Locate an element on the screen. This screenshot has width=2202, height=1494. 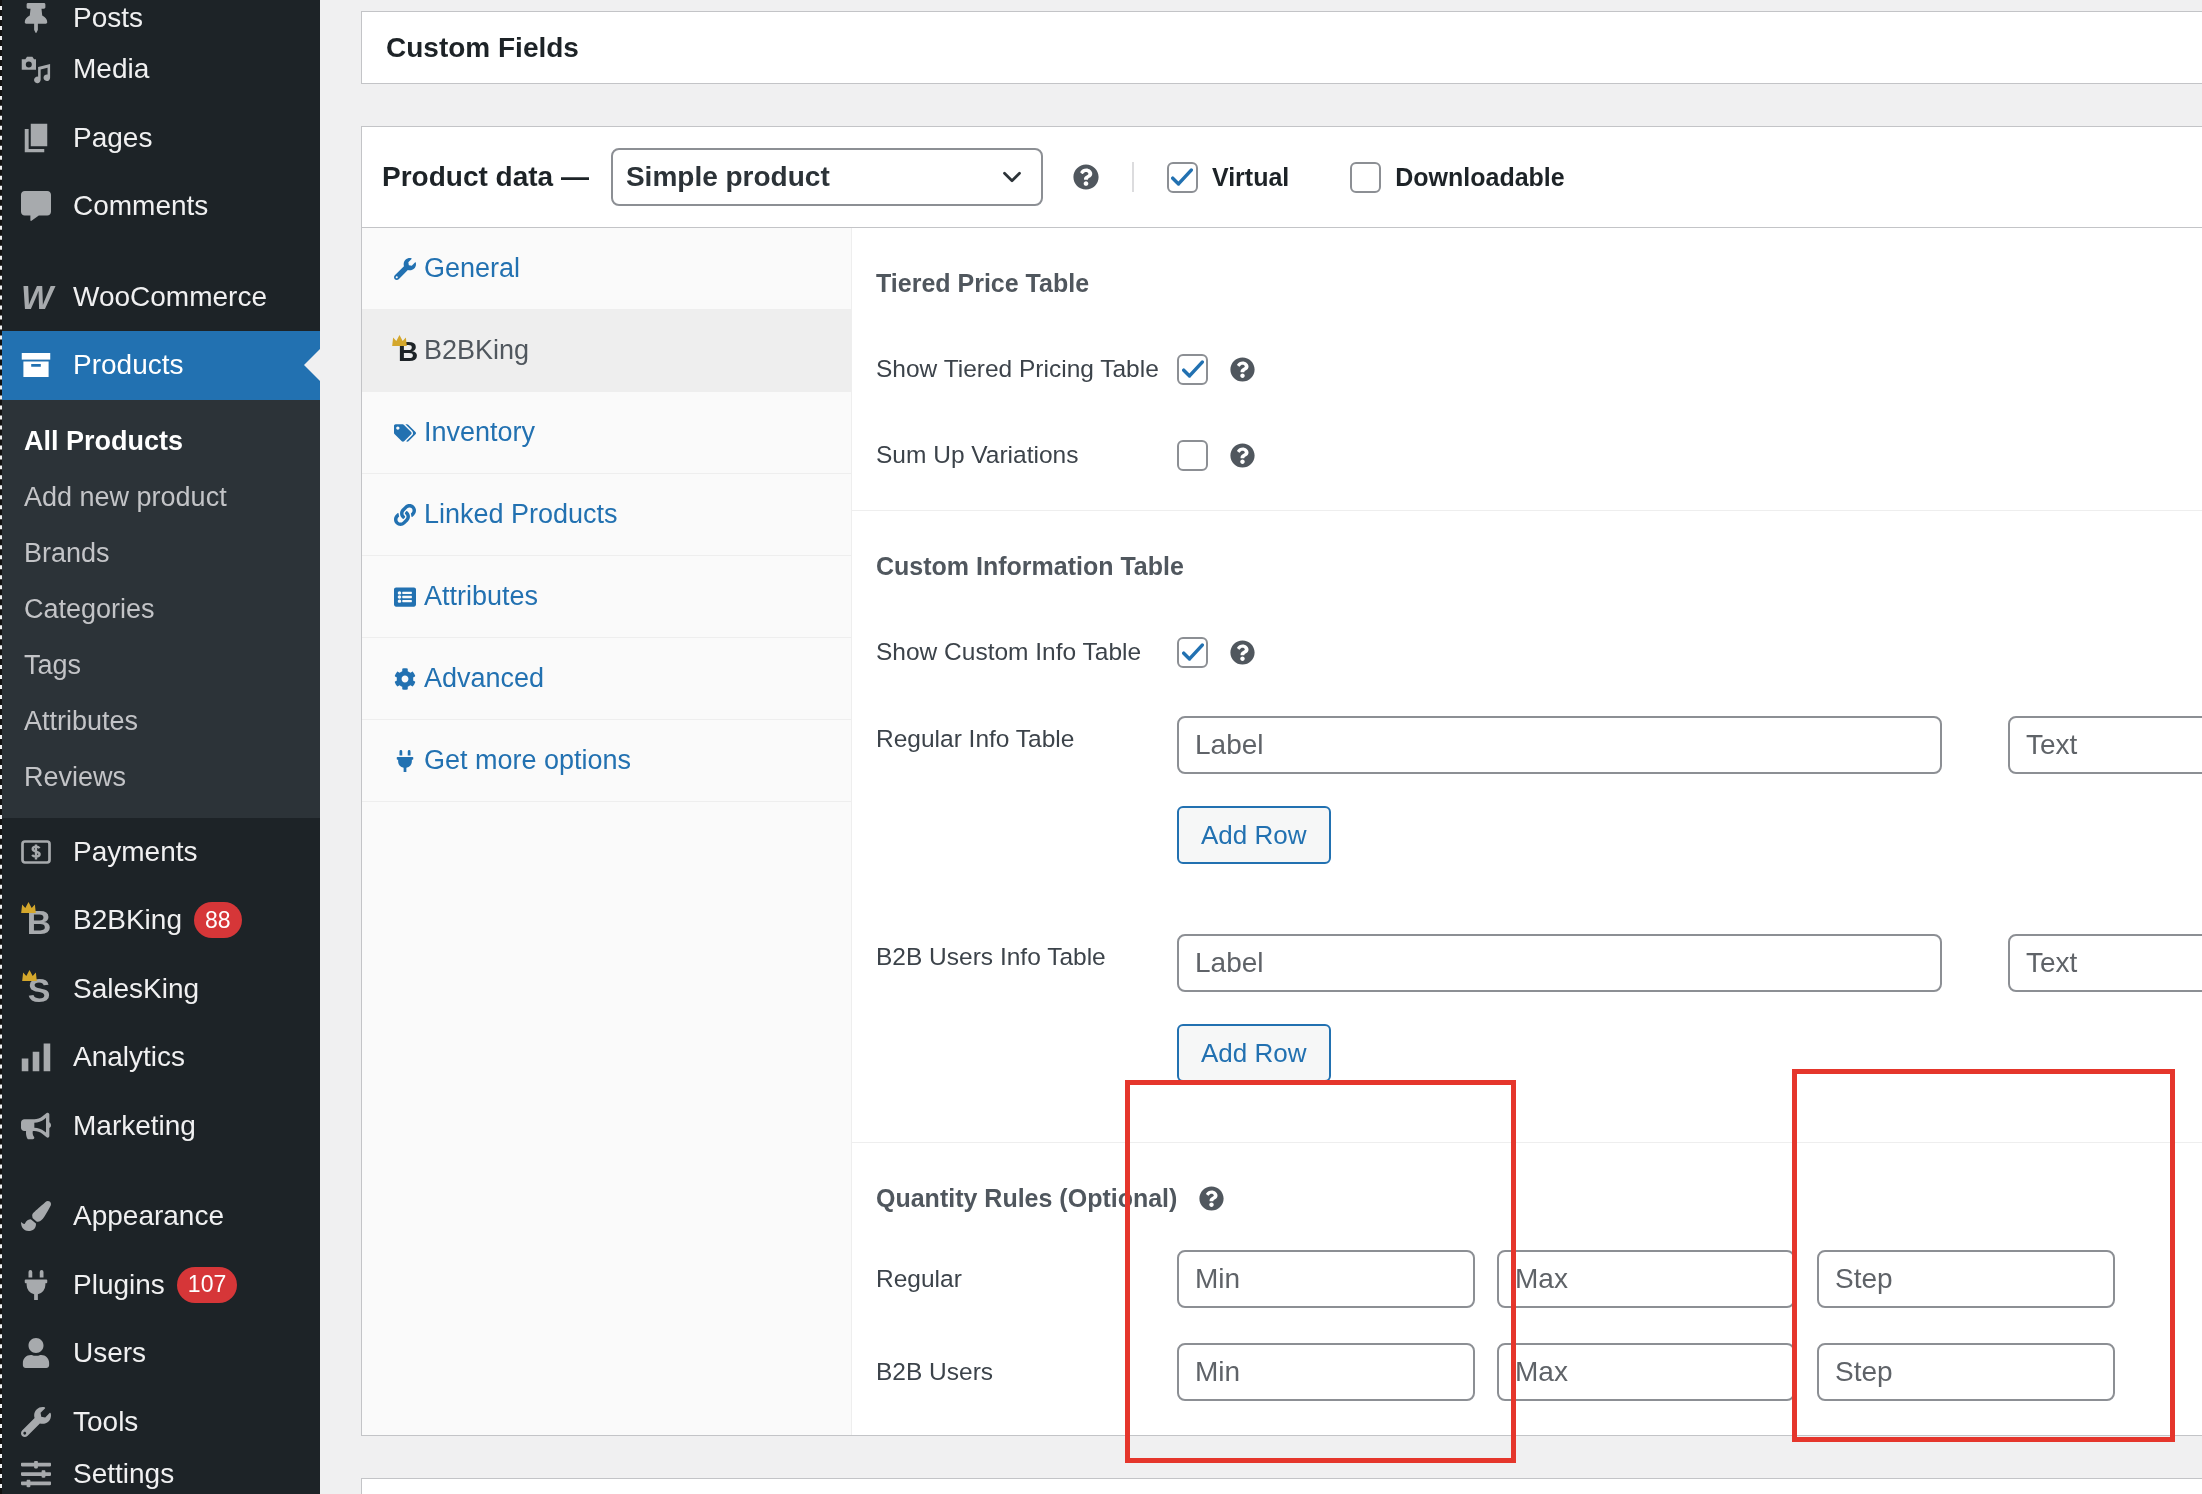
field-label: Show Tiered Pricing Table is located at coordinates (1018, 369).